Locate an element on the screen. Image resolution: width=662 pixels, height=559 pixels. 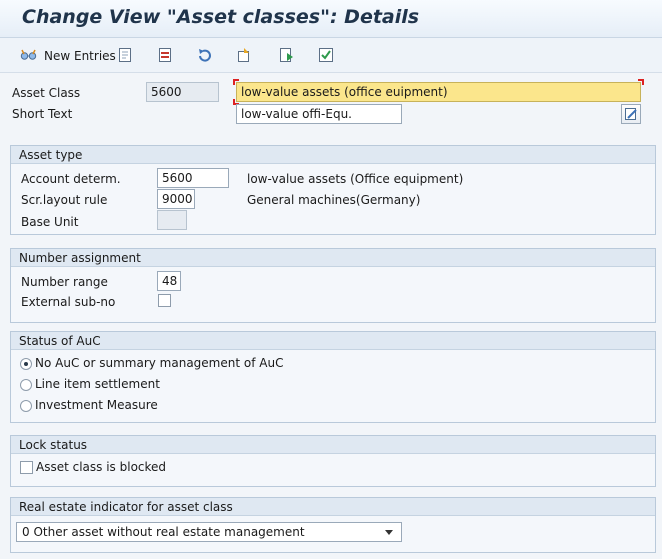
toolbar: New Entries is located at coordinates (331, 55).